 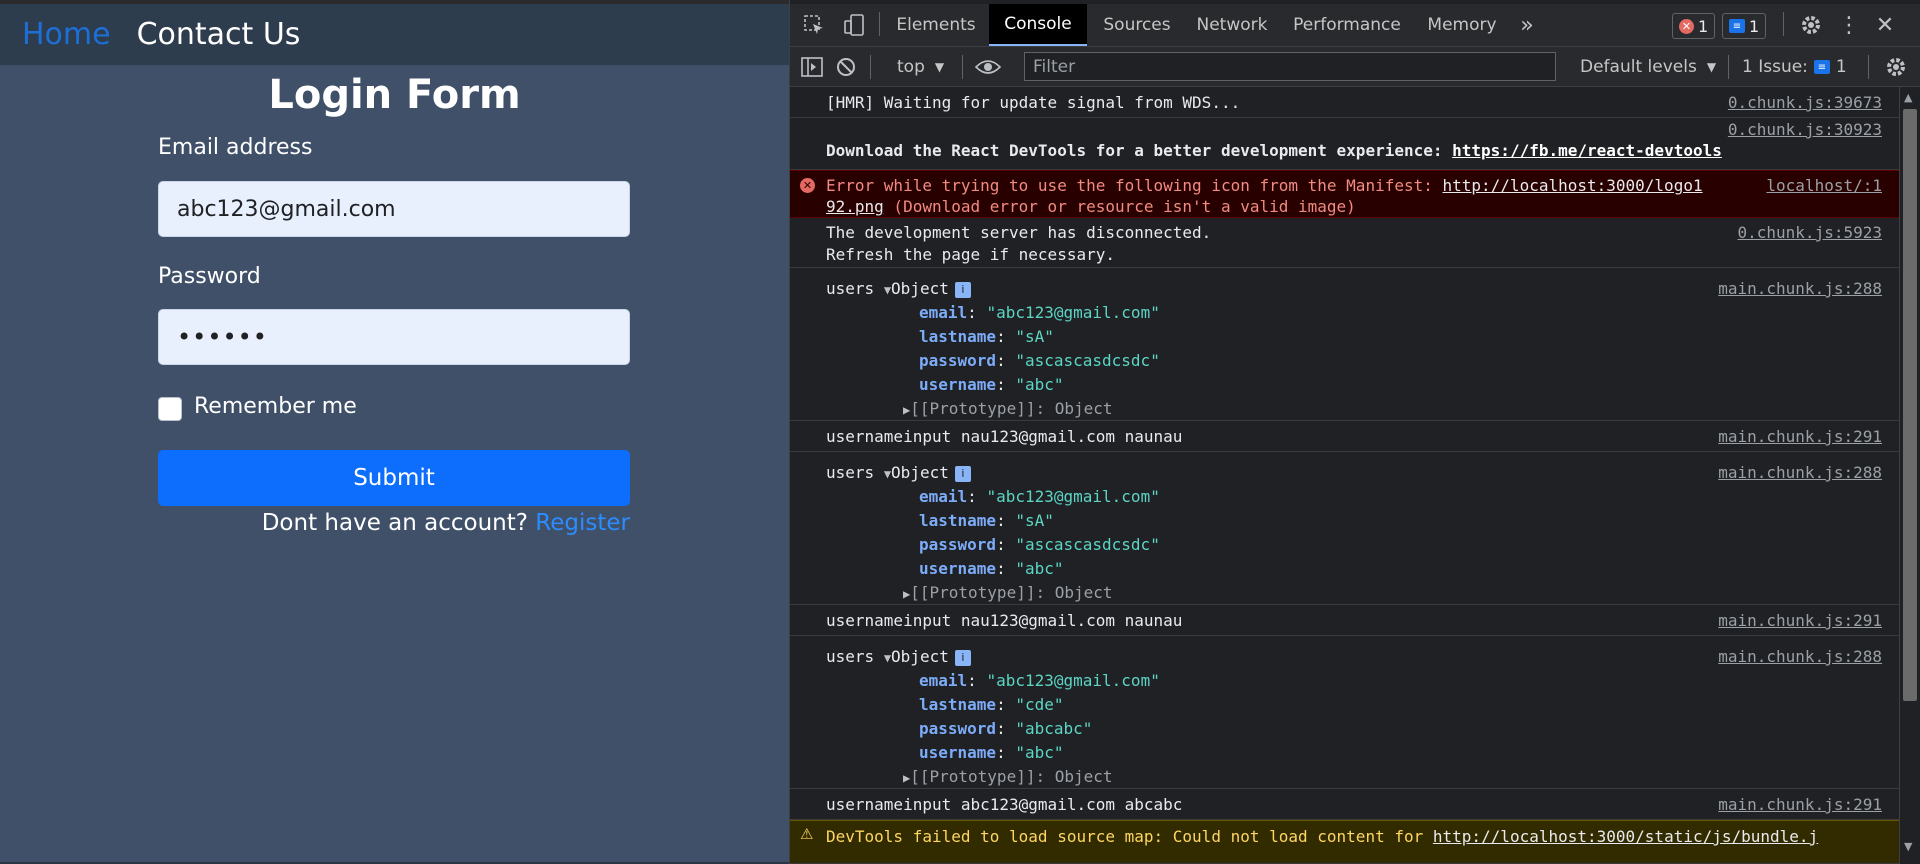 I want to click on source-link: 0.chunk.js:5923, so click(x=1810, y=232).